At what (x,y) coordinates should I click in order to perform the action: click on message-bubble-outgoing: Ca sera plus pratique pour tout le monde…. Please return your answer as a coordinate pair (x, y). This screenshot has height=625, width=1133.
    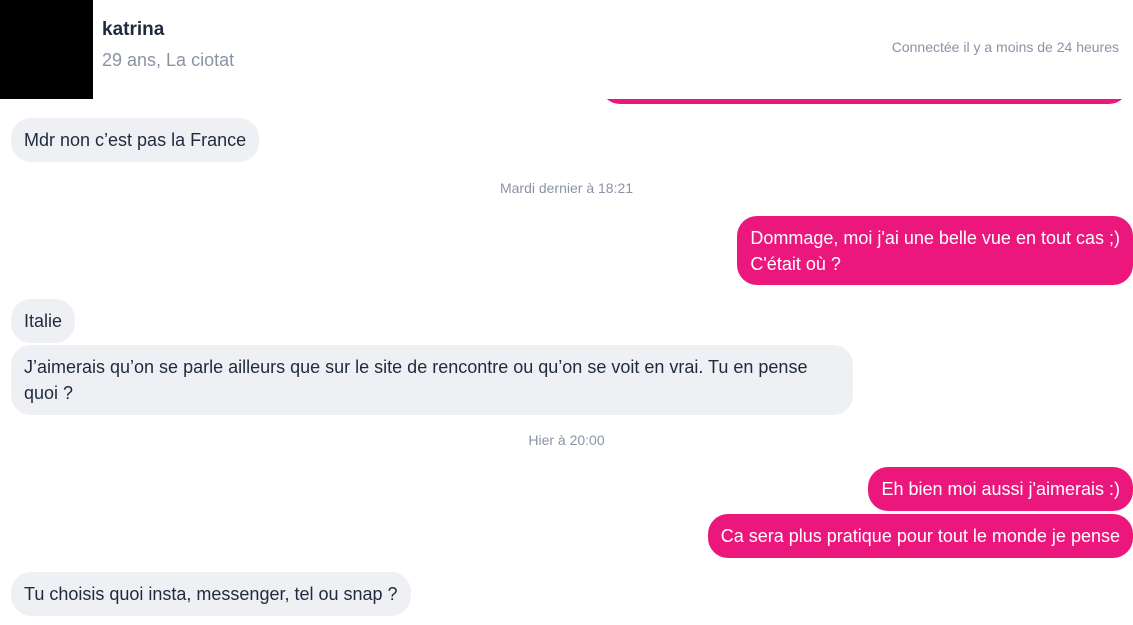
    Looking at the image, I should click on (920, 536).